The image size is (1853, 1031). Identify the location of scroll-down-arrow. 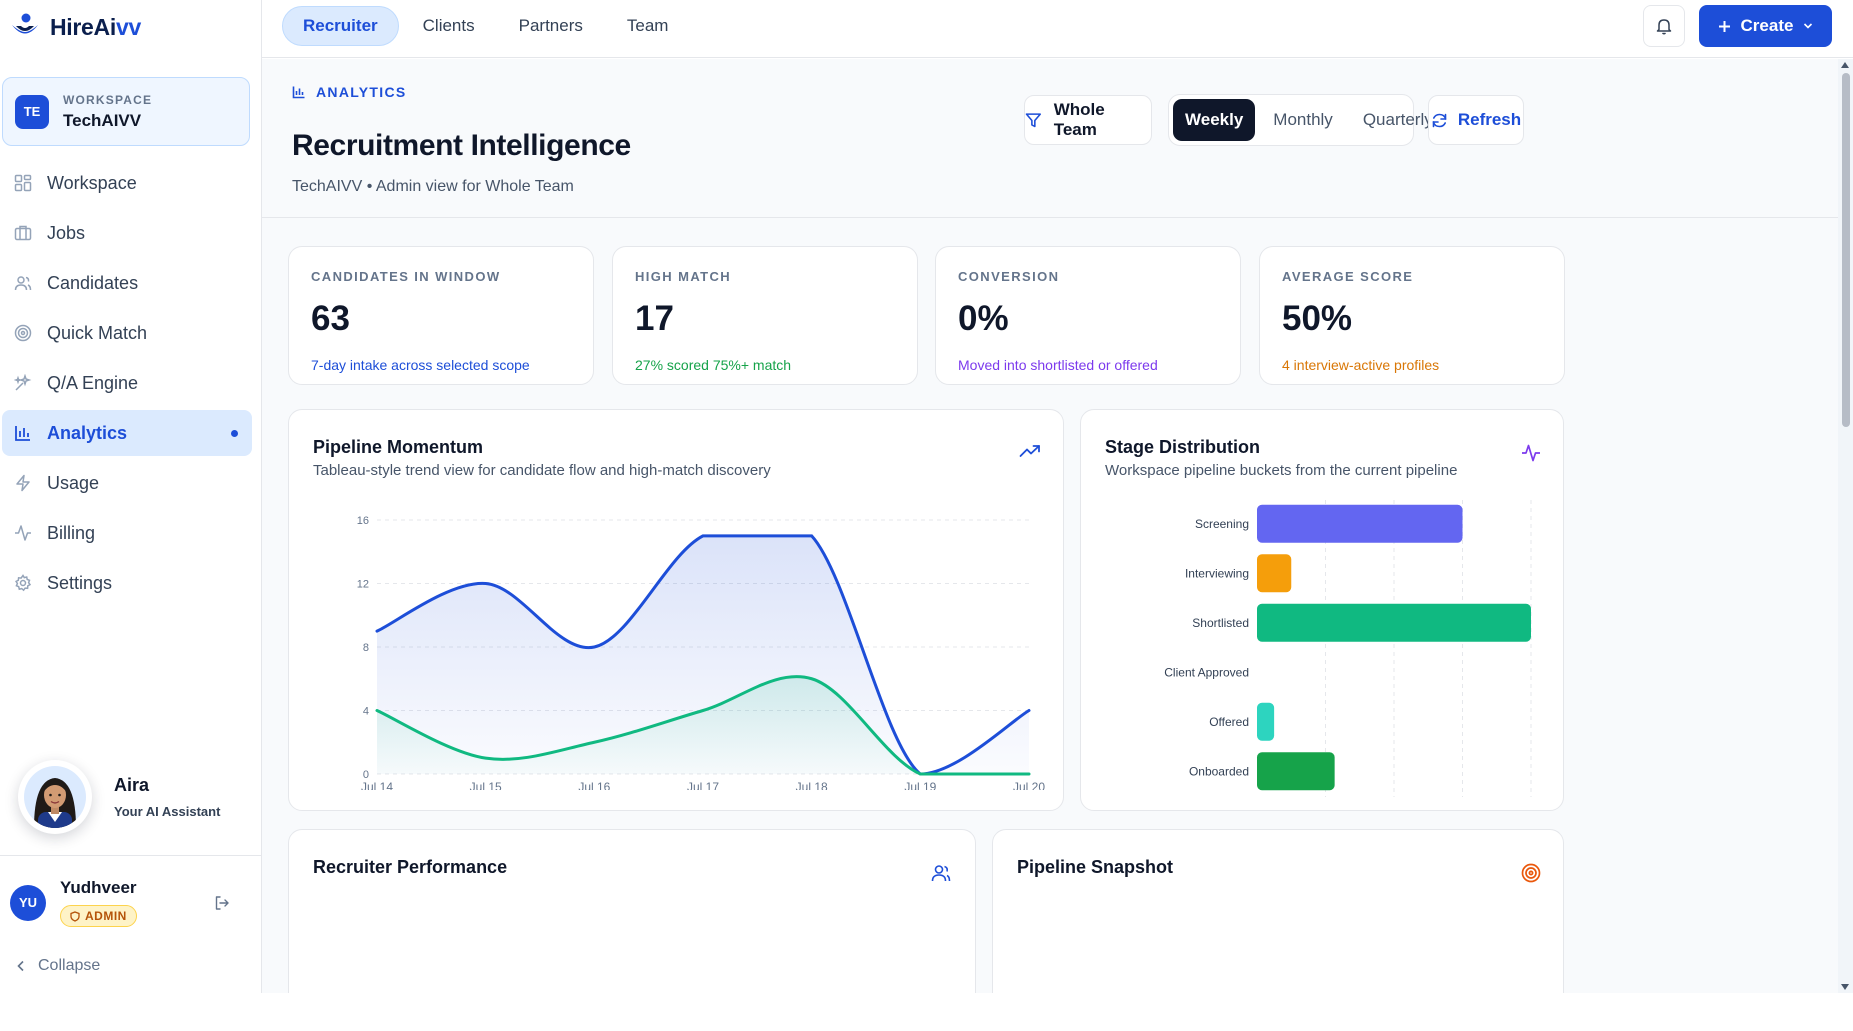
(1845, 987).